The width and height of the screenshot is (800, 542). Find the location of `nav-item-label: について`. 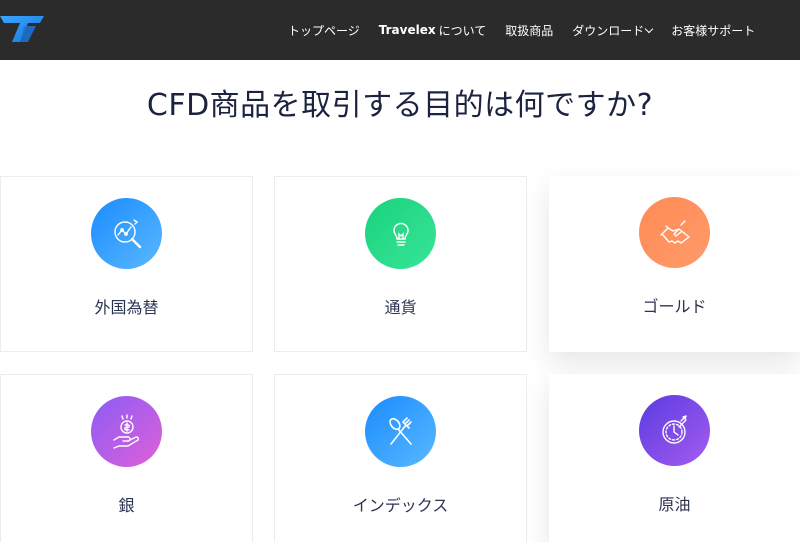

nav-item-label: について is located at coordinates (462, 30).